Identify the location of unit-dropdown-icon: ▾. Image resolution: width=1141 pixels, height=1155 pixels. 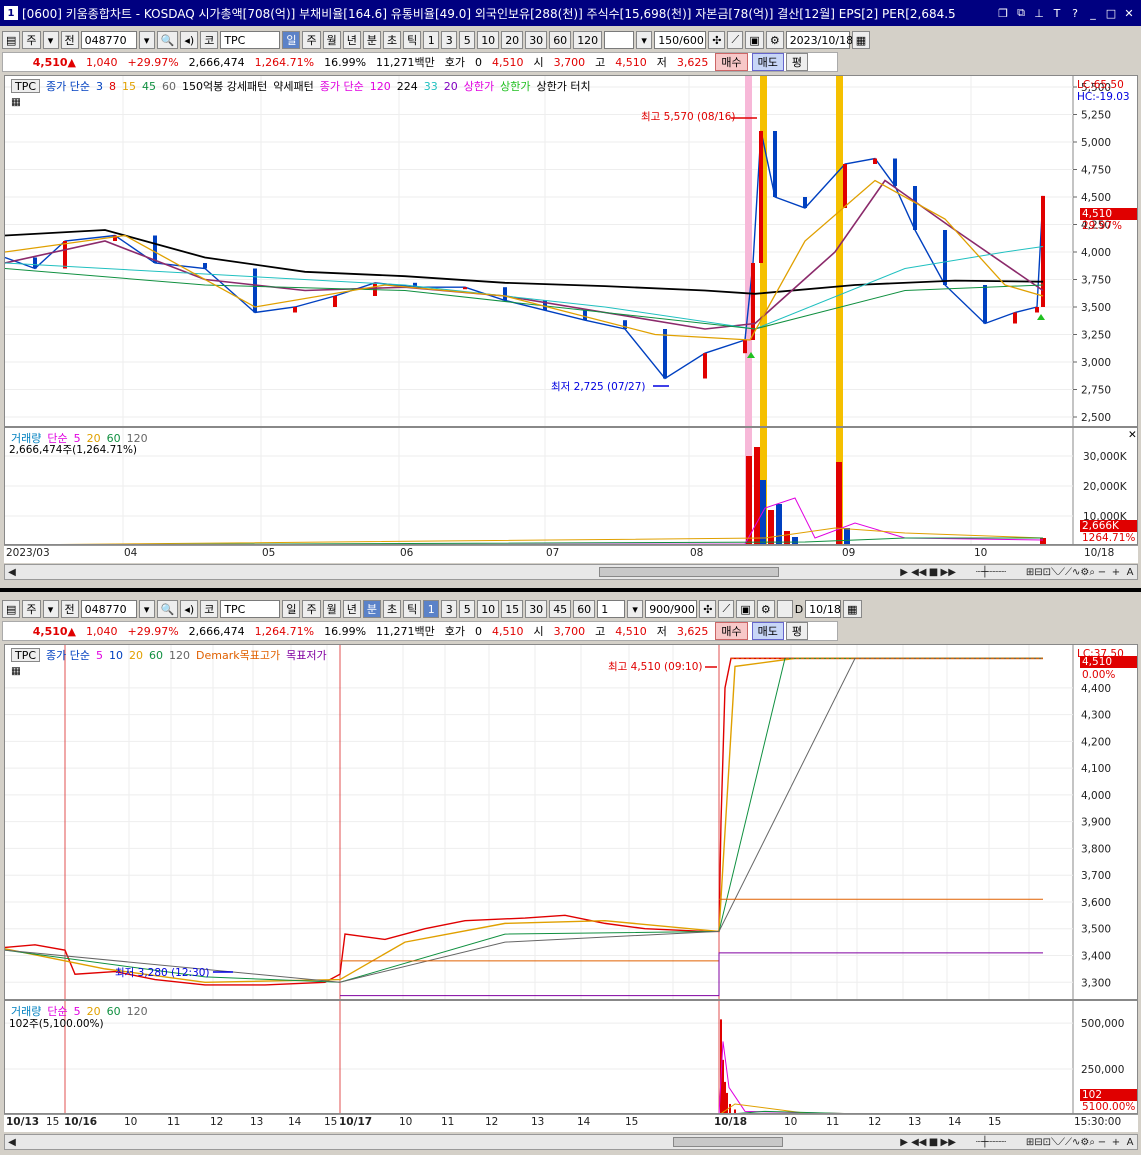
(644, 40).